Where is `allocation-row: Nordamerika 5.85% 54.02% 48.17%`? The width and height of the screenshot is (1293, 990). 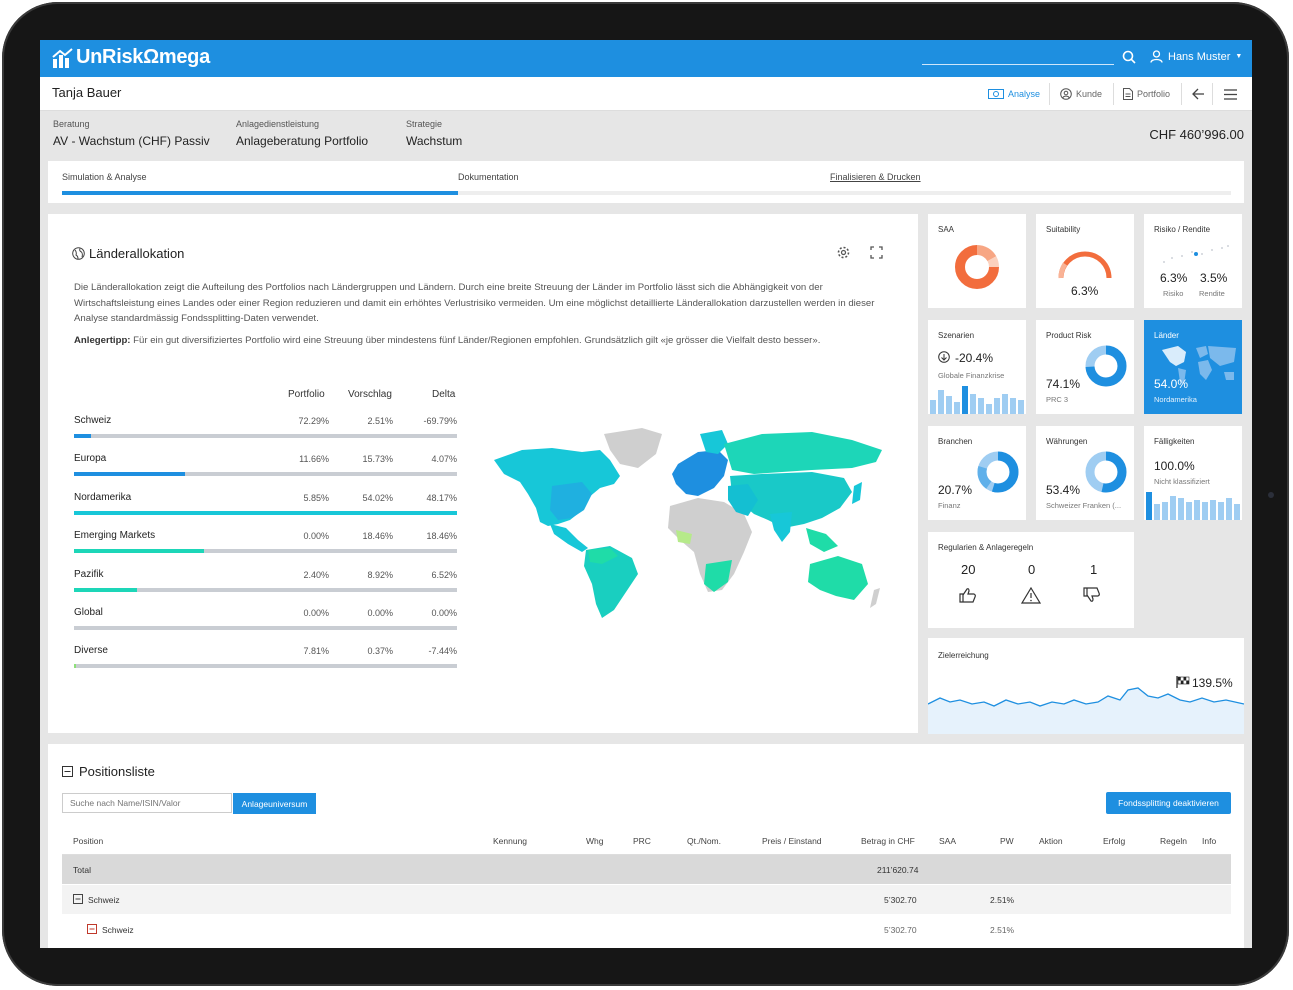
allocation-row: Nordamerika 5.85% 54.02% 48.17% is located at coordinates (265, 501).